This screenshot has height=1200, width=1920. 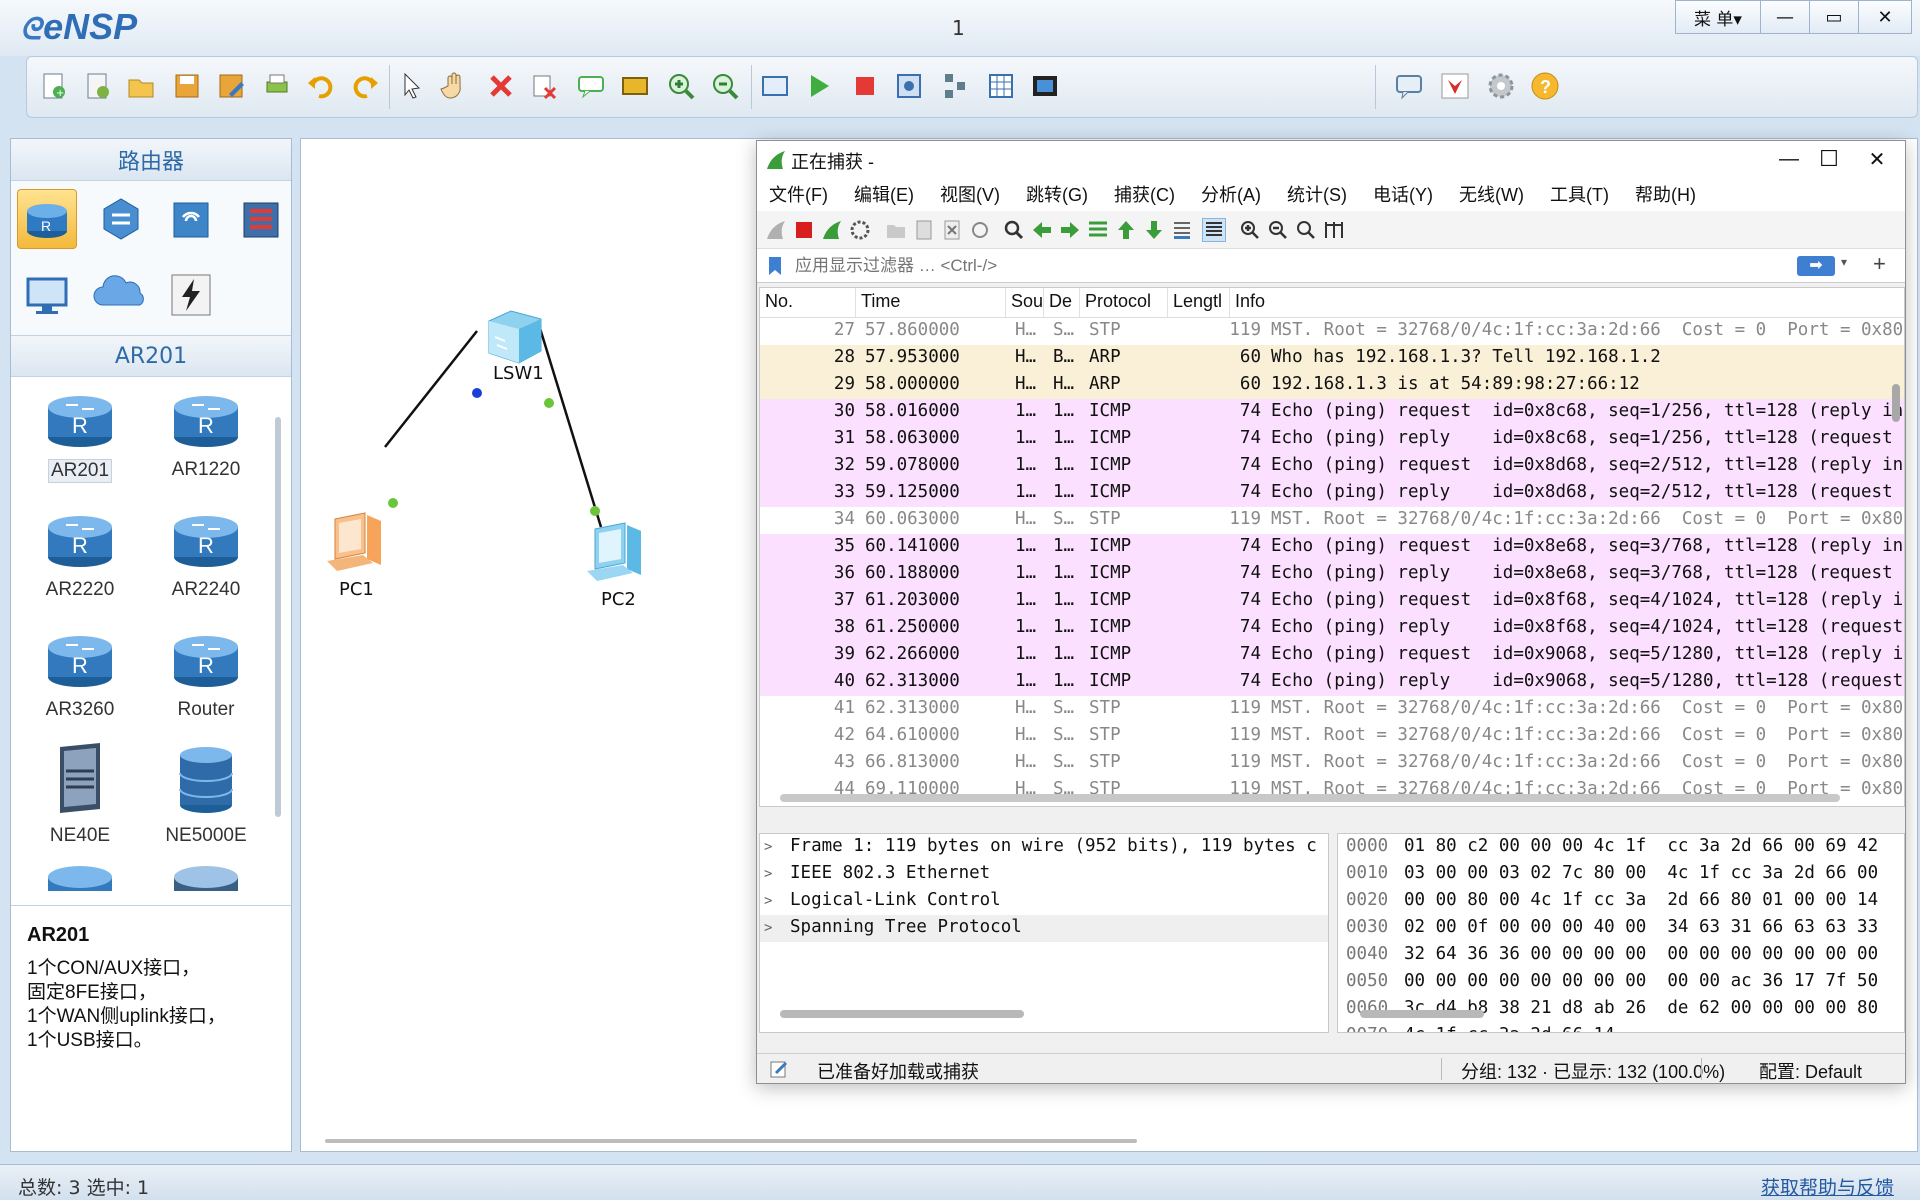 I want to click on delete-icon, so click(x=501, y=86).